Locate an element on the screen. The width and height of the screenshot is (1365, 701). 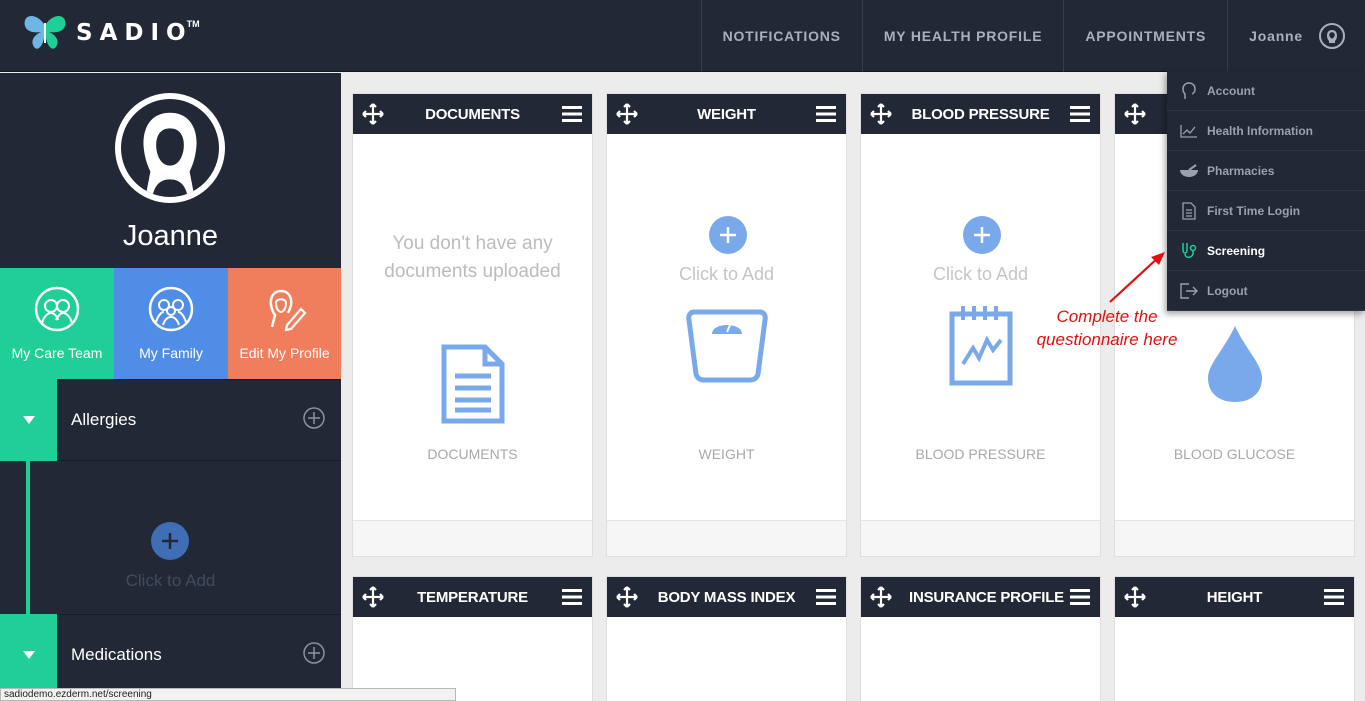
dropdown-item-label: Logout is located at coordinates (1227, 290).